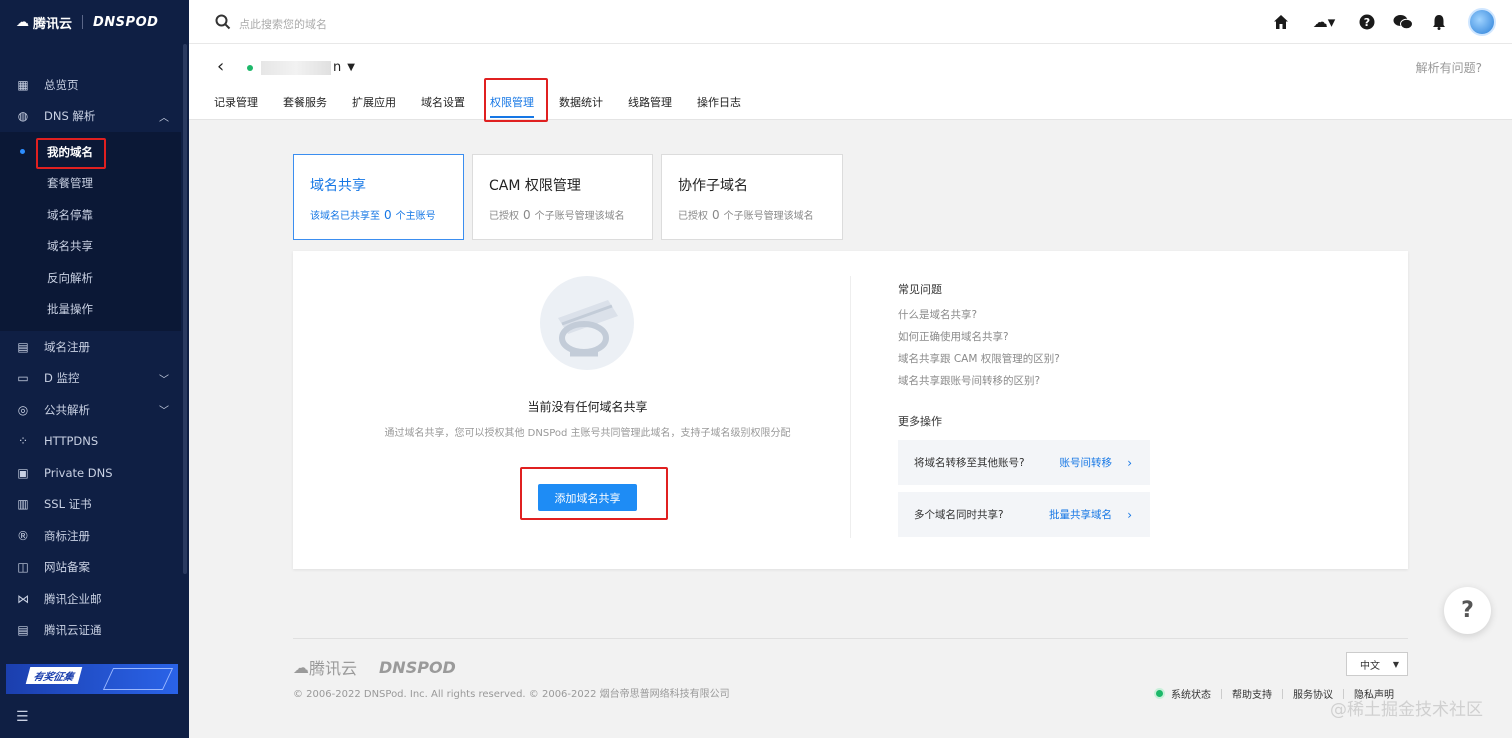 Image resolution: width=1512 pixels, height=738 pixels. I want to click on faq-link: 什么是域名共享?, so click(979, 318).